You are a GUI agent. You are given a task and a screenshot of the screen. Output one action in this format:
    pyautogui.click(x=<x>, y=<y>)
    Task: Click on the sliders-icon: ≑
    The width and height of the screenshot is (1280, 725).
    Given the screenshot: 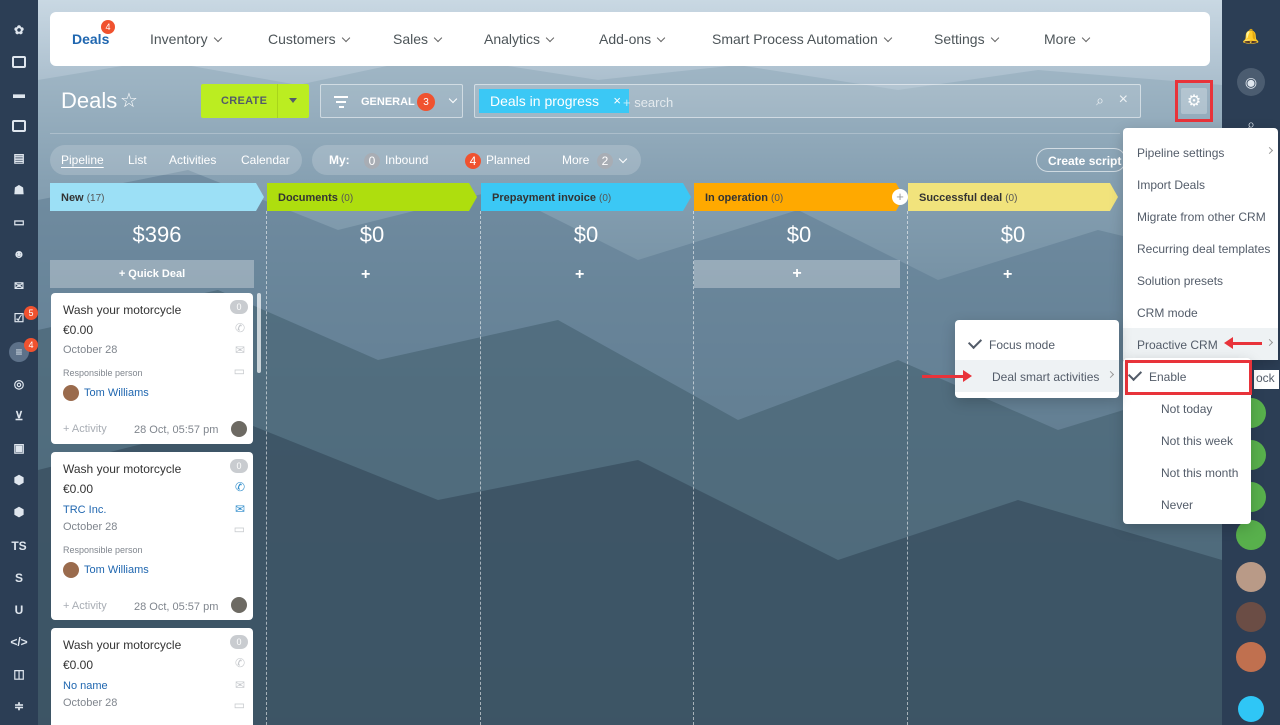 What is the action you would take?
    pyautogui.click(x=19, y=706)
    